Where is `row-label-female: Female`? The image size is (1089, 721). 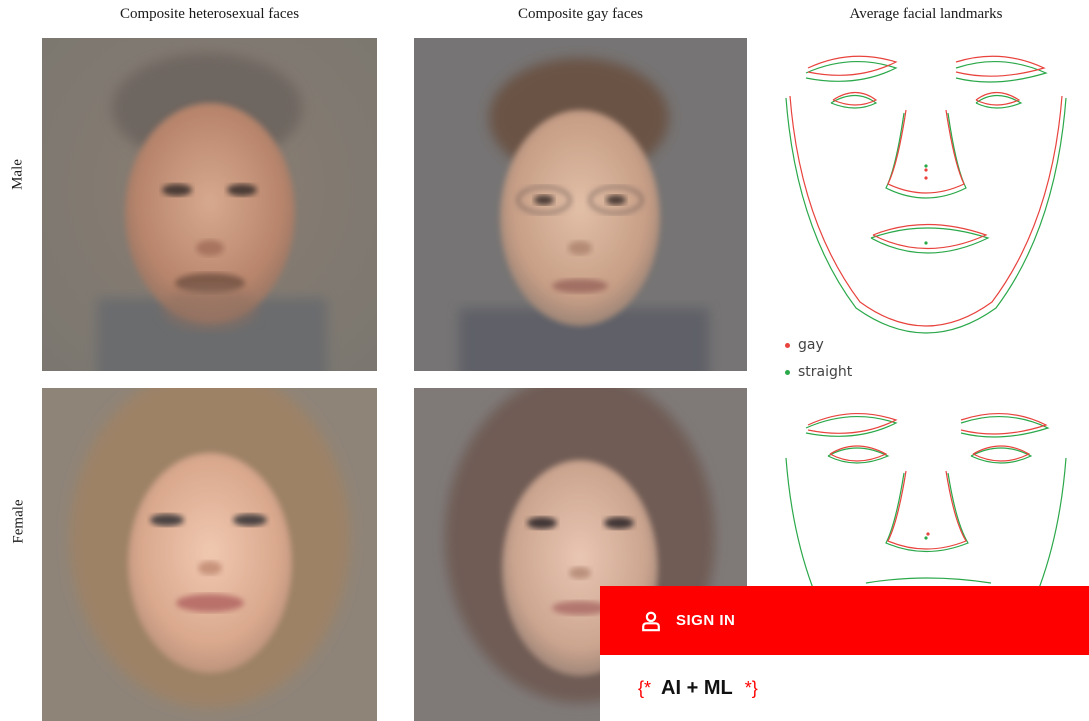
row-label-female: Female is located at coordinates (18, 521).